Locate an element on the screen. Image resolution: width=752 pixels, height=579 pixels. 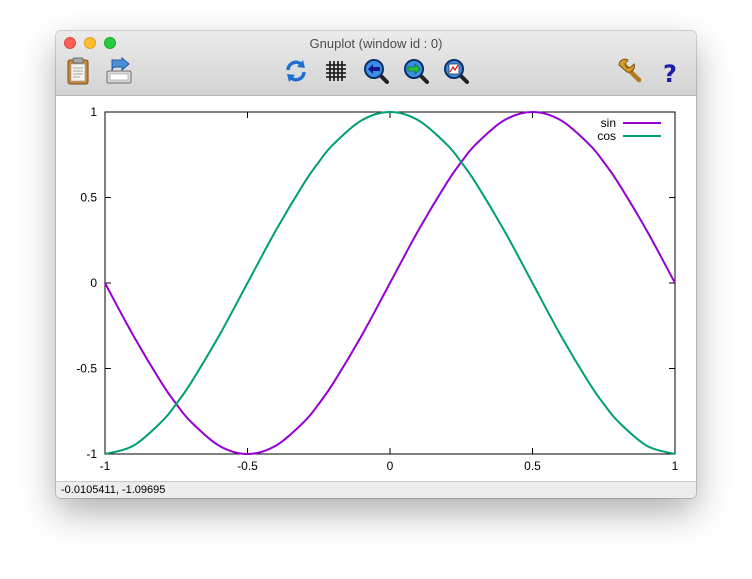
legend-label-cos: cos is located at coordinates (606, 136).